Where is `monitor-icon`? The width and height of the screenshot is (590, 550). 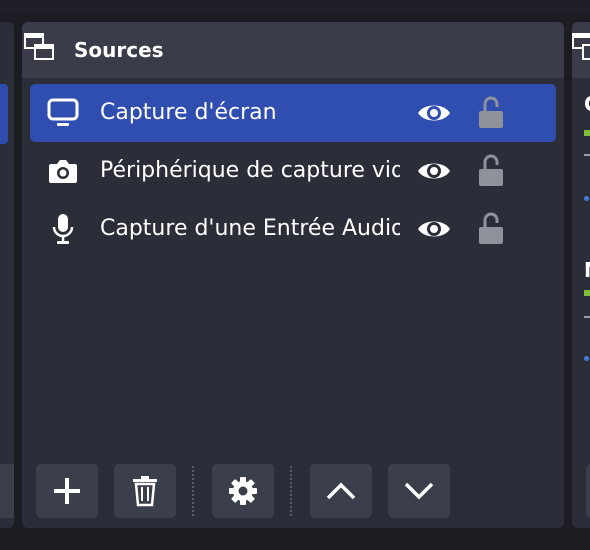
monitor-icon is located at coordinates (63, 113).